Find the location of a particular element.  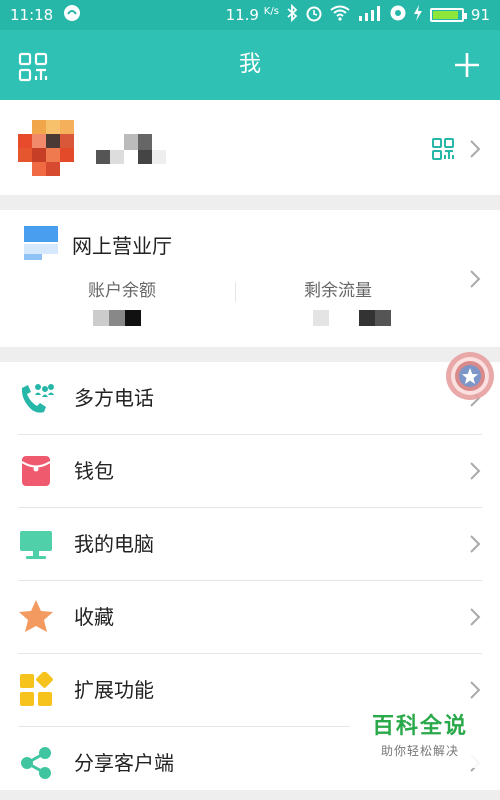

username-redacted is located at coordinates (131, 149).